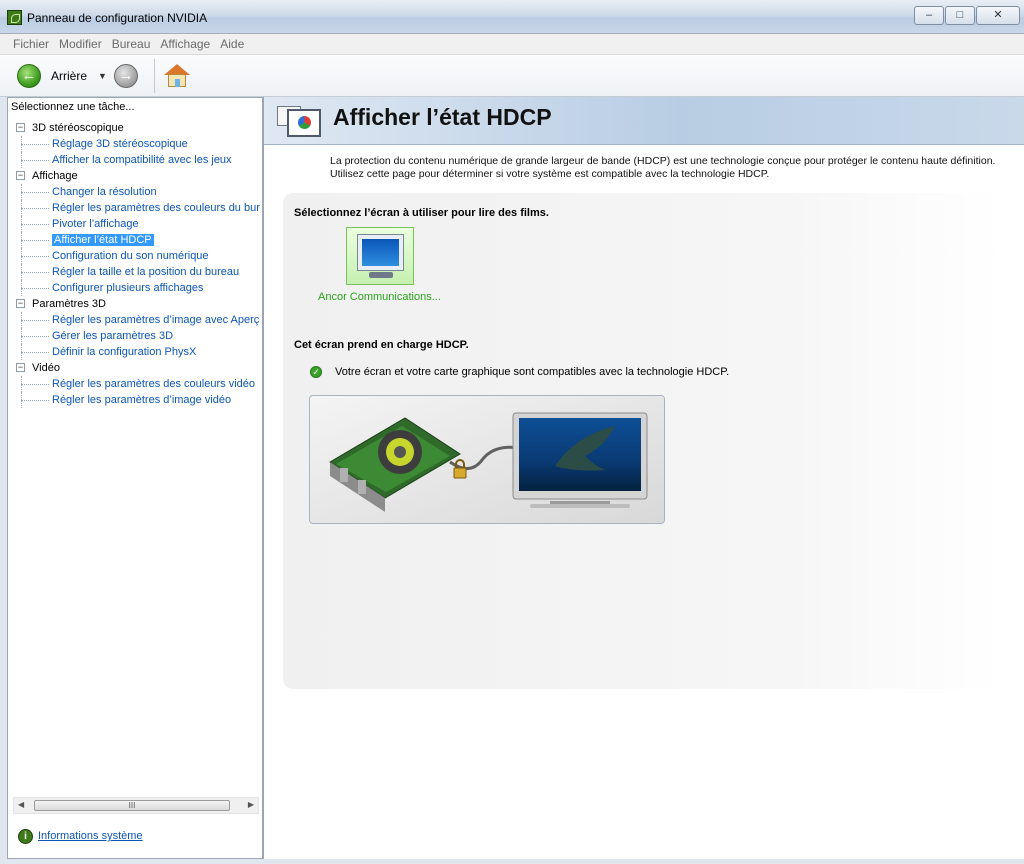 The width and height of the screenshot is (1024, 864). I want to click on arrow-left-icon: ←, so click(29, 75).